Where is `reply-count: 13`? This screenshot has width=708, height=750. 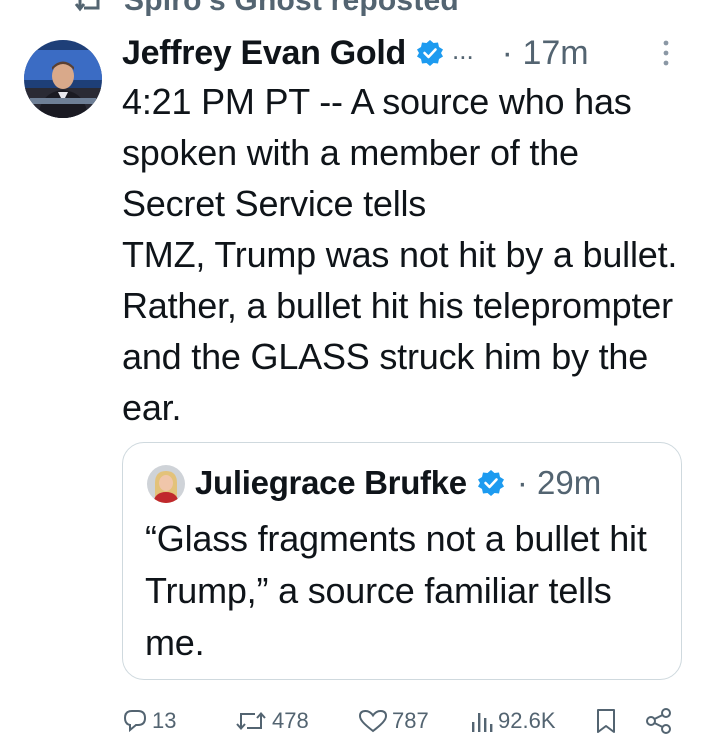
reply-count: 13 is located at coordinates (164, 720).